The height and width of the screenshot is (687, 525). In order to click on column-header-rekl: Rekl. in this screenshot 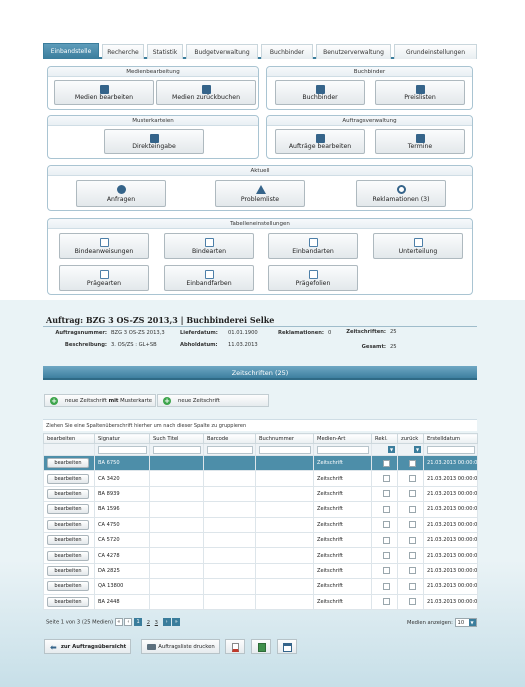, I will do `click(384, 438)`.